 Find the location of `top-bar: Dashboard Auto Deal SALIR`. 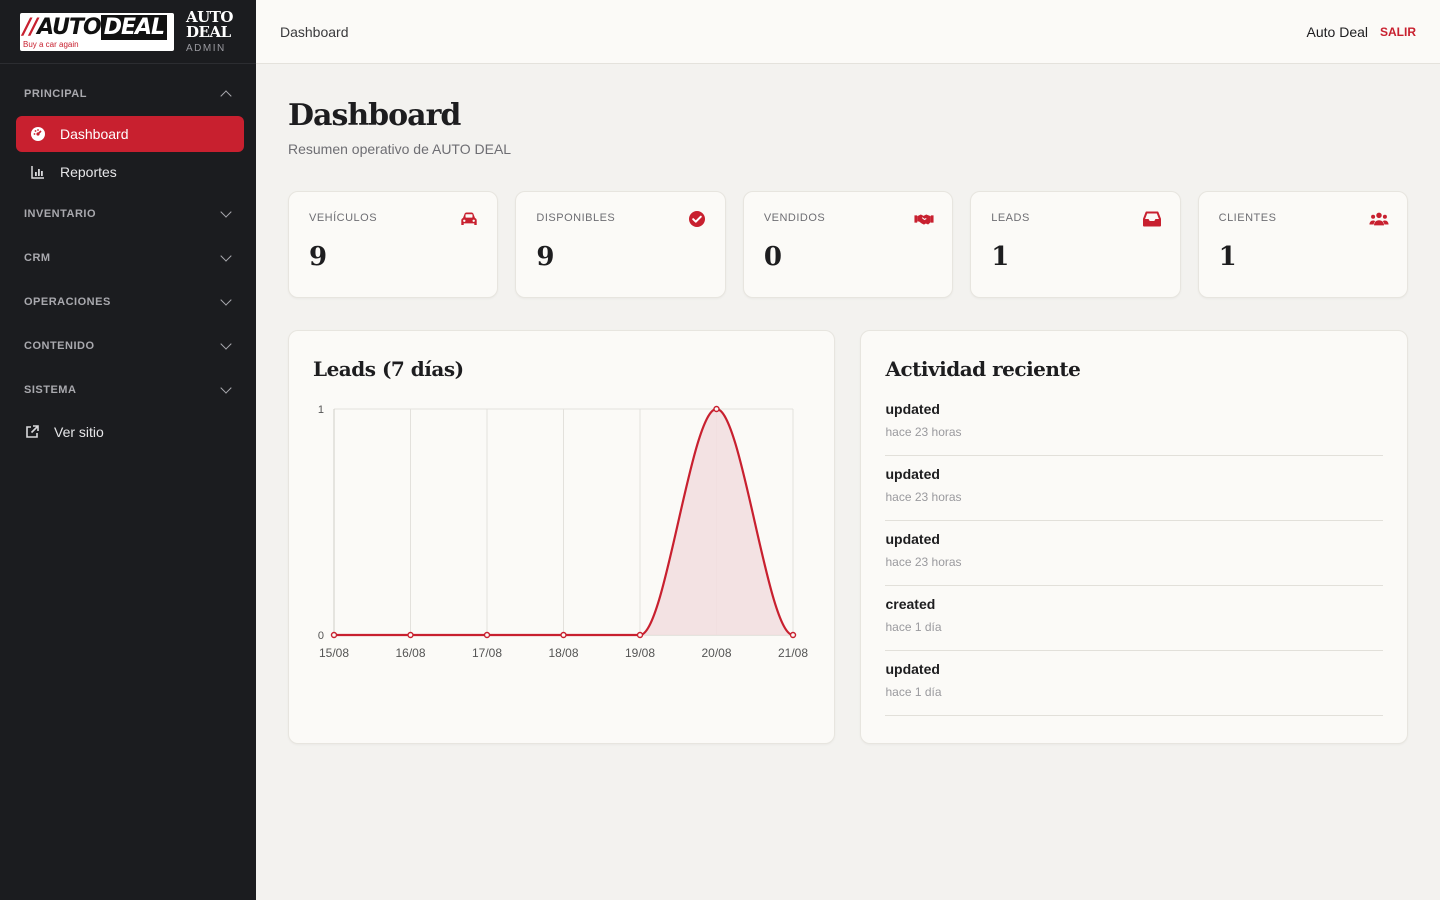

top-bar: Dashboard Auto Deal SALIR is located at coordinates (848, 32).